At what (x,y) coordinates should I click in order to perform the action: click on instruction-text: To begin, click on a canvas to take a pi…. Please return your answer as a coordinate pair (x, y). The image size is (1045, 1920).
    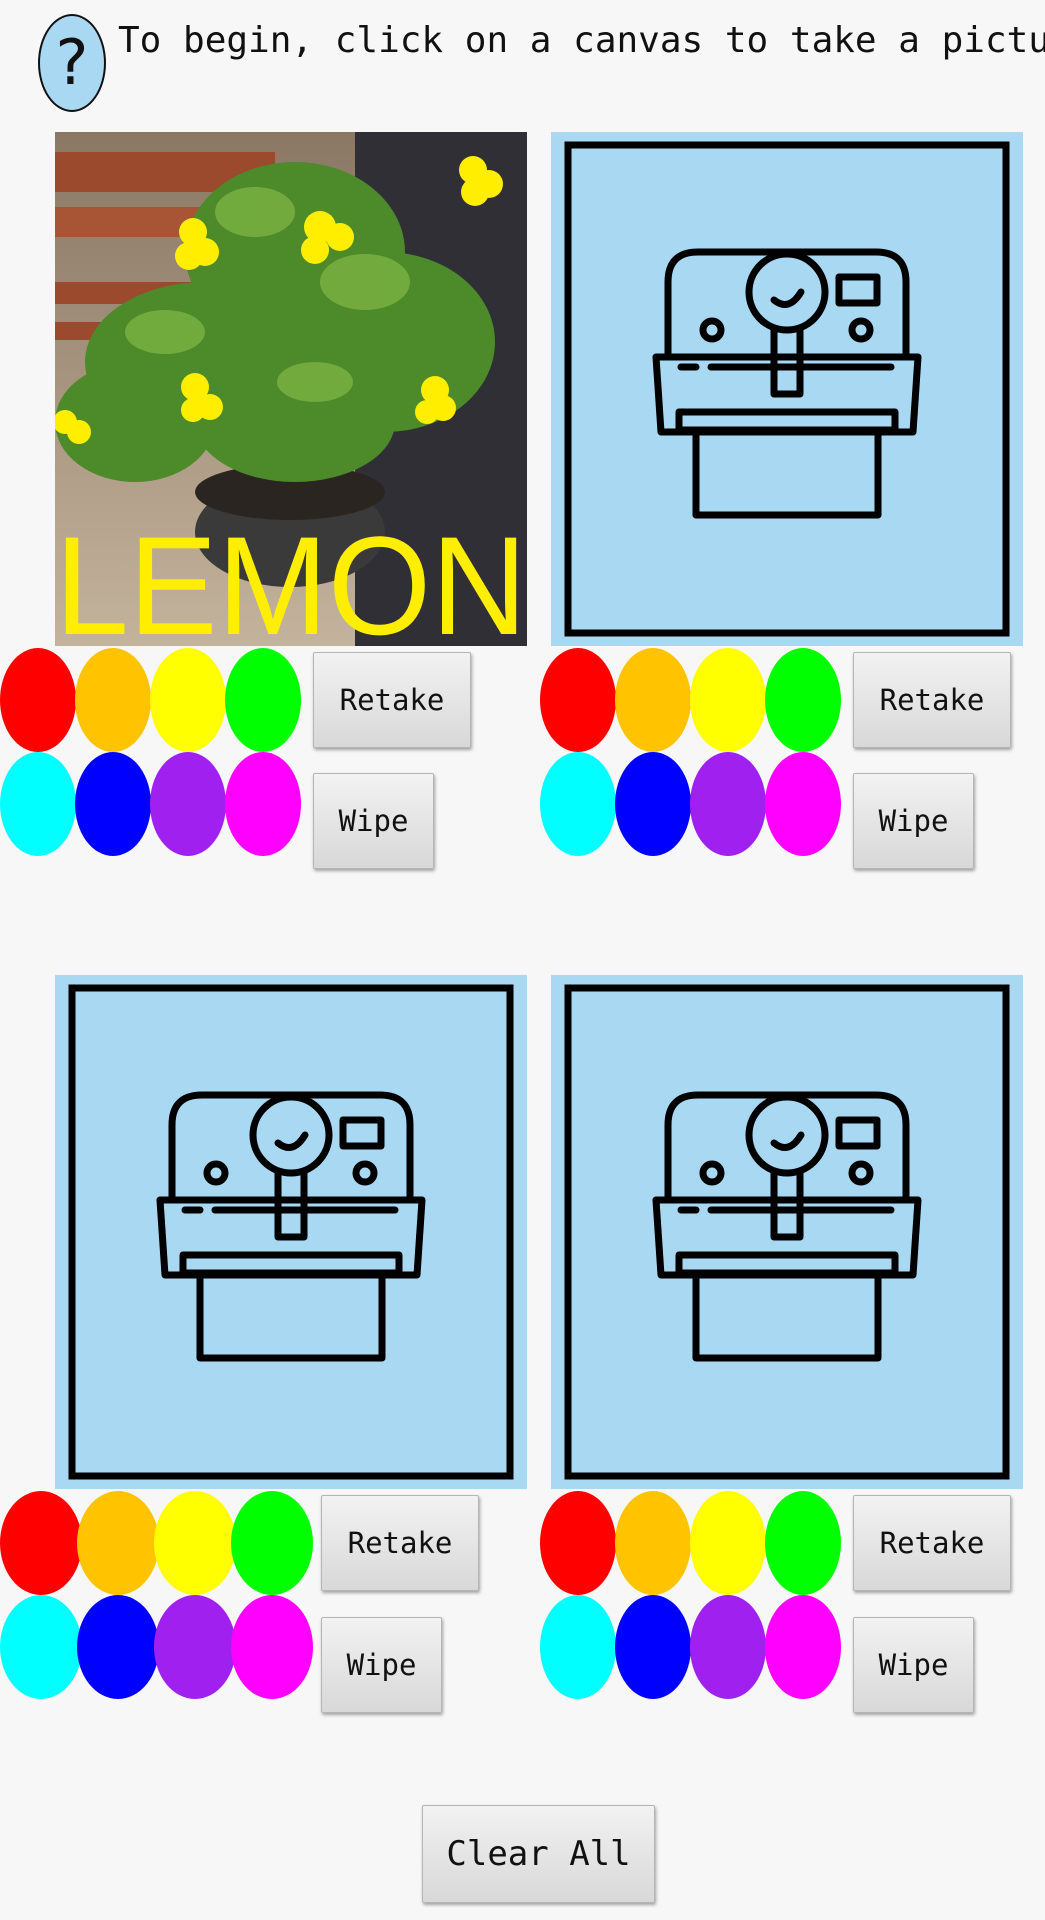
    Looking at the image, I should click on (581, 40).